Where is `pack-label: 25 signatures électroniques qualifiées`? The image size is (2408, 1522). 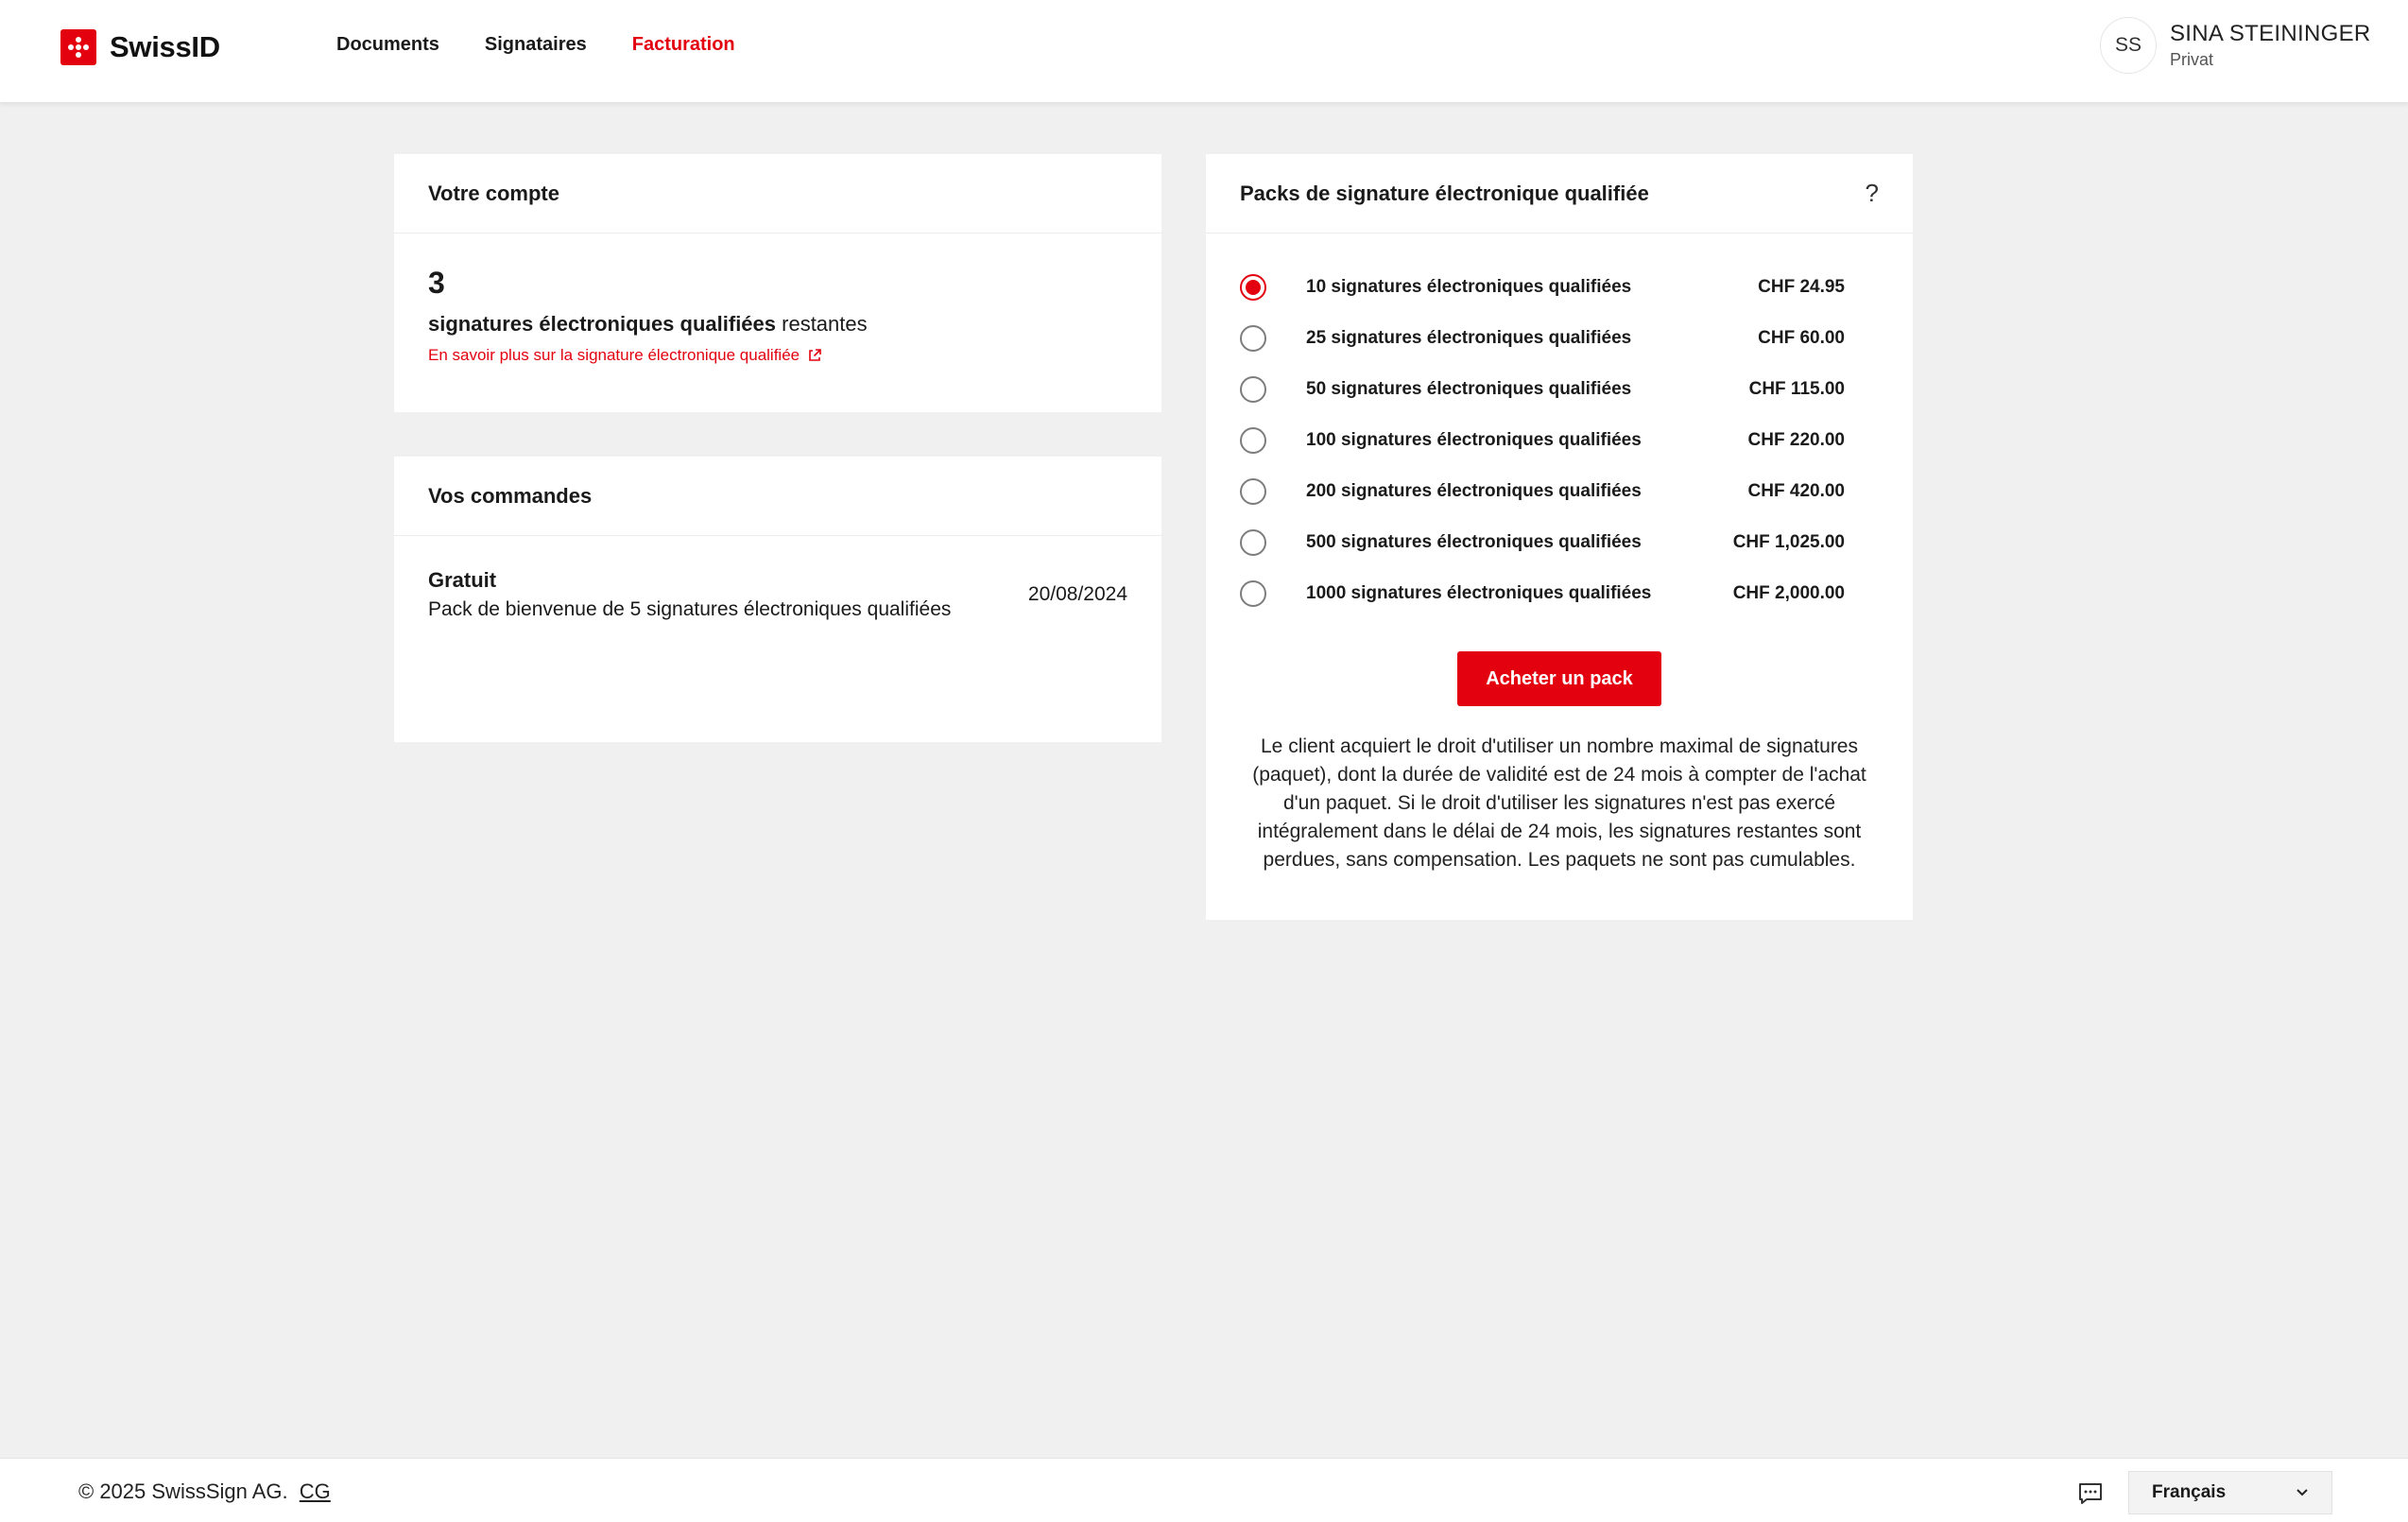
pack-label: 25 signatures électroniques qualifiées is located at coordinates (1469, 338).